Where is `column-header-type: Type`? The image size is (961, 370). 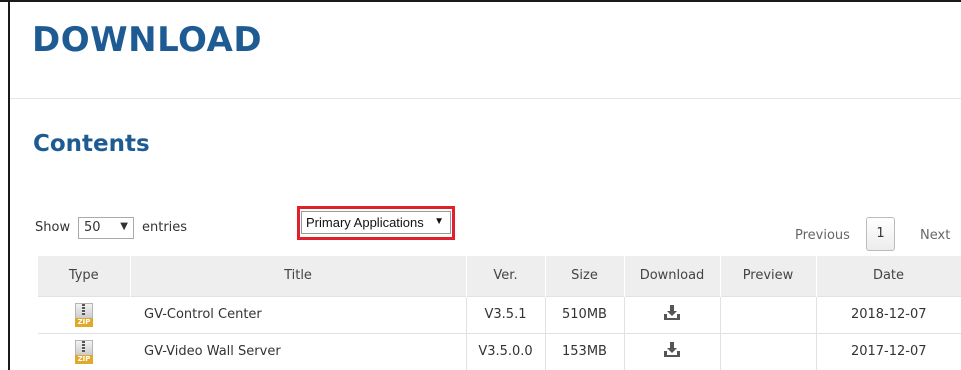
column-header-type: Type is located at coordinates (84, 276).